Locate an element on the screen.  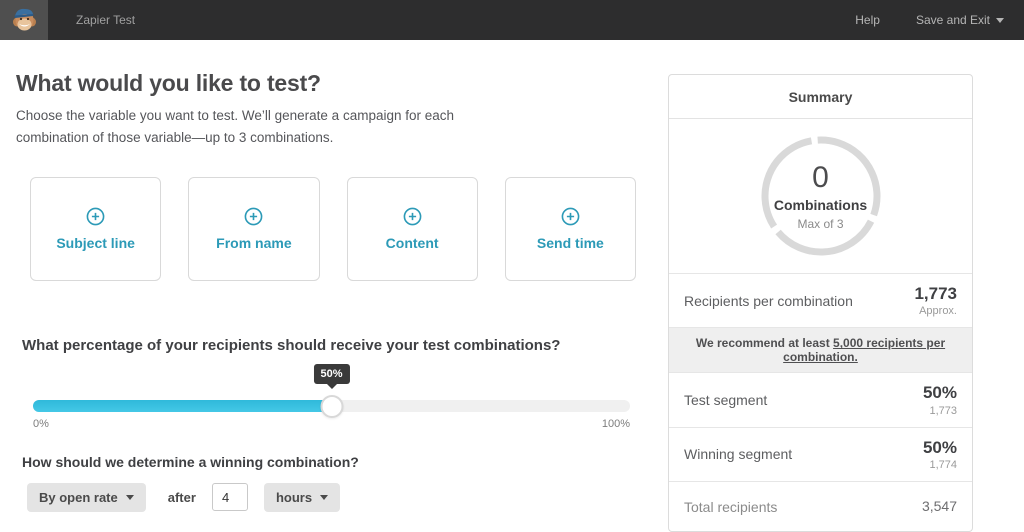
percentage-slider: 50% 0% 100% is located at coordinates (331, 396).